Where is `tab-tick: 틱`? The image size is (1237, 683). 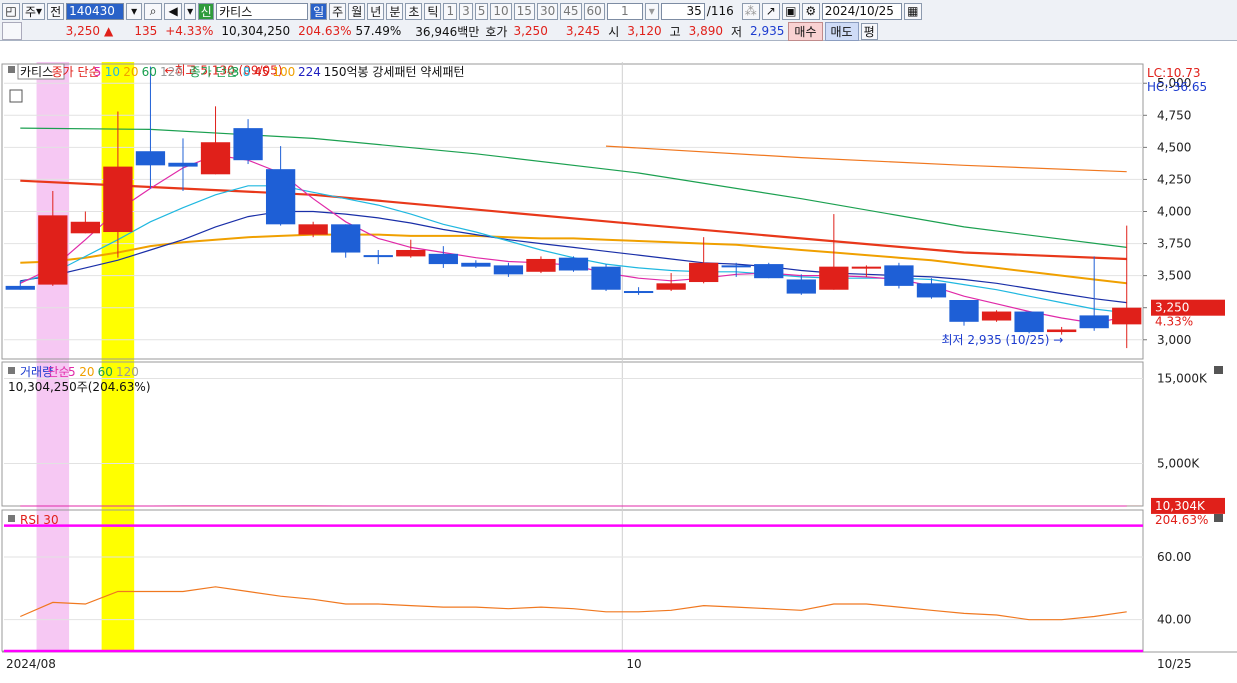 tab-tick: 틱 is located at coordinates (433, 11).